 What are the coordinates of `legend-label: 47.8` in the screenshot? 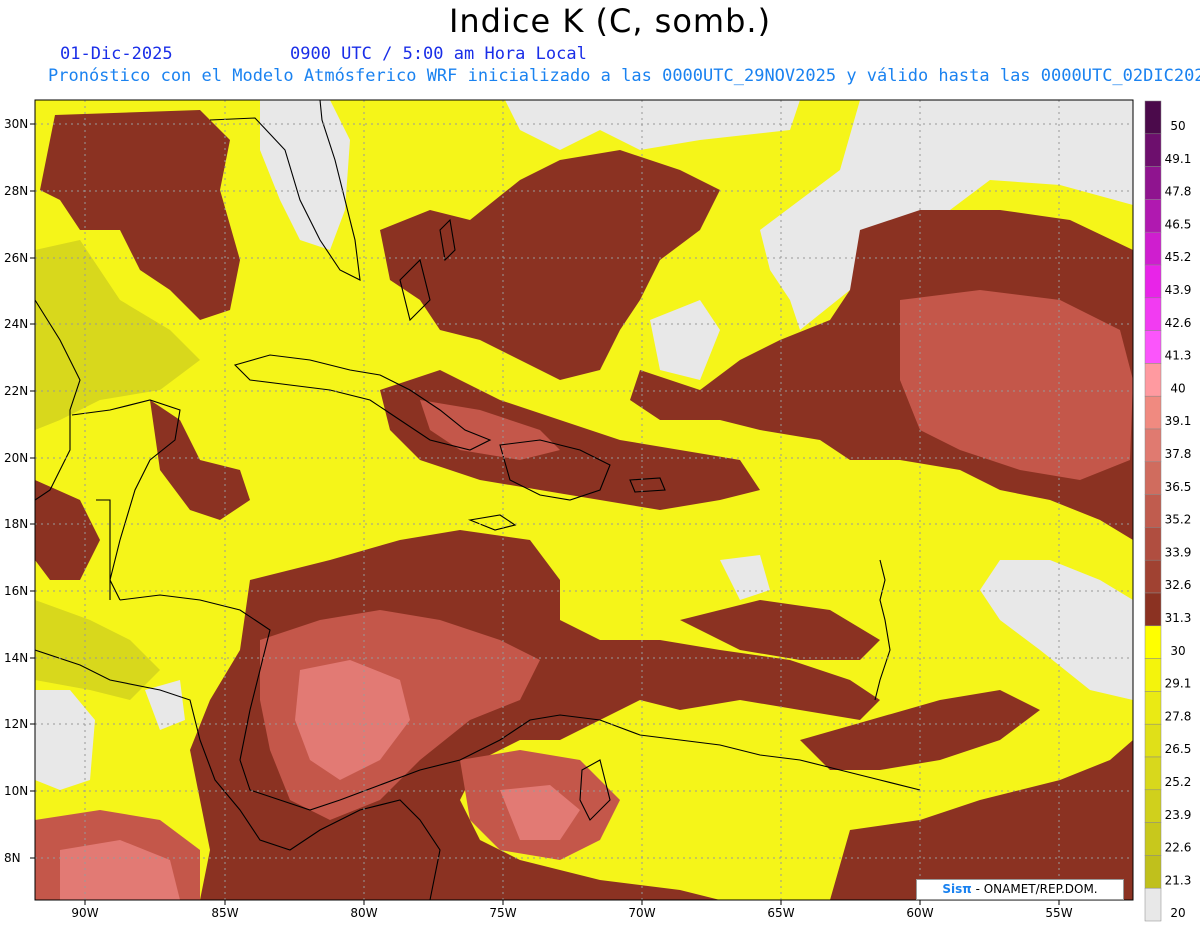 It's located at (1178, 192).